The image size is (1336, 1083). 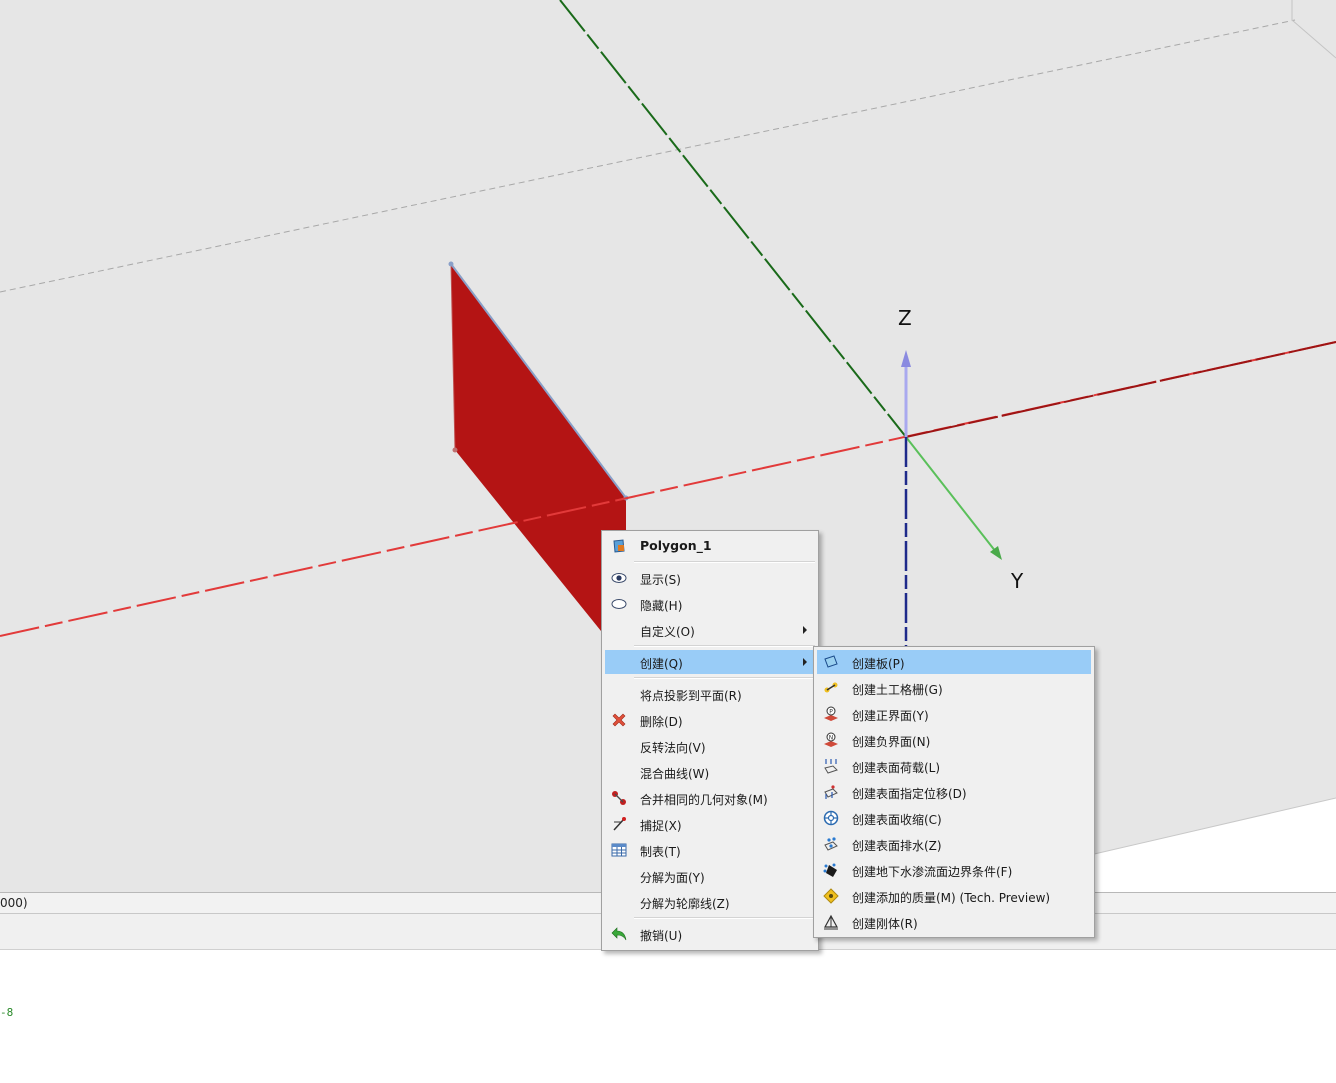 I want to click on undo-icon, so click(x=619, y=934).